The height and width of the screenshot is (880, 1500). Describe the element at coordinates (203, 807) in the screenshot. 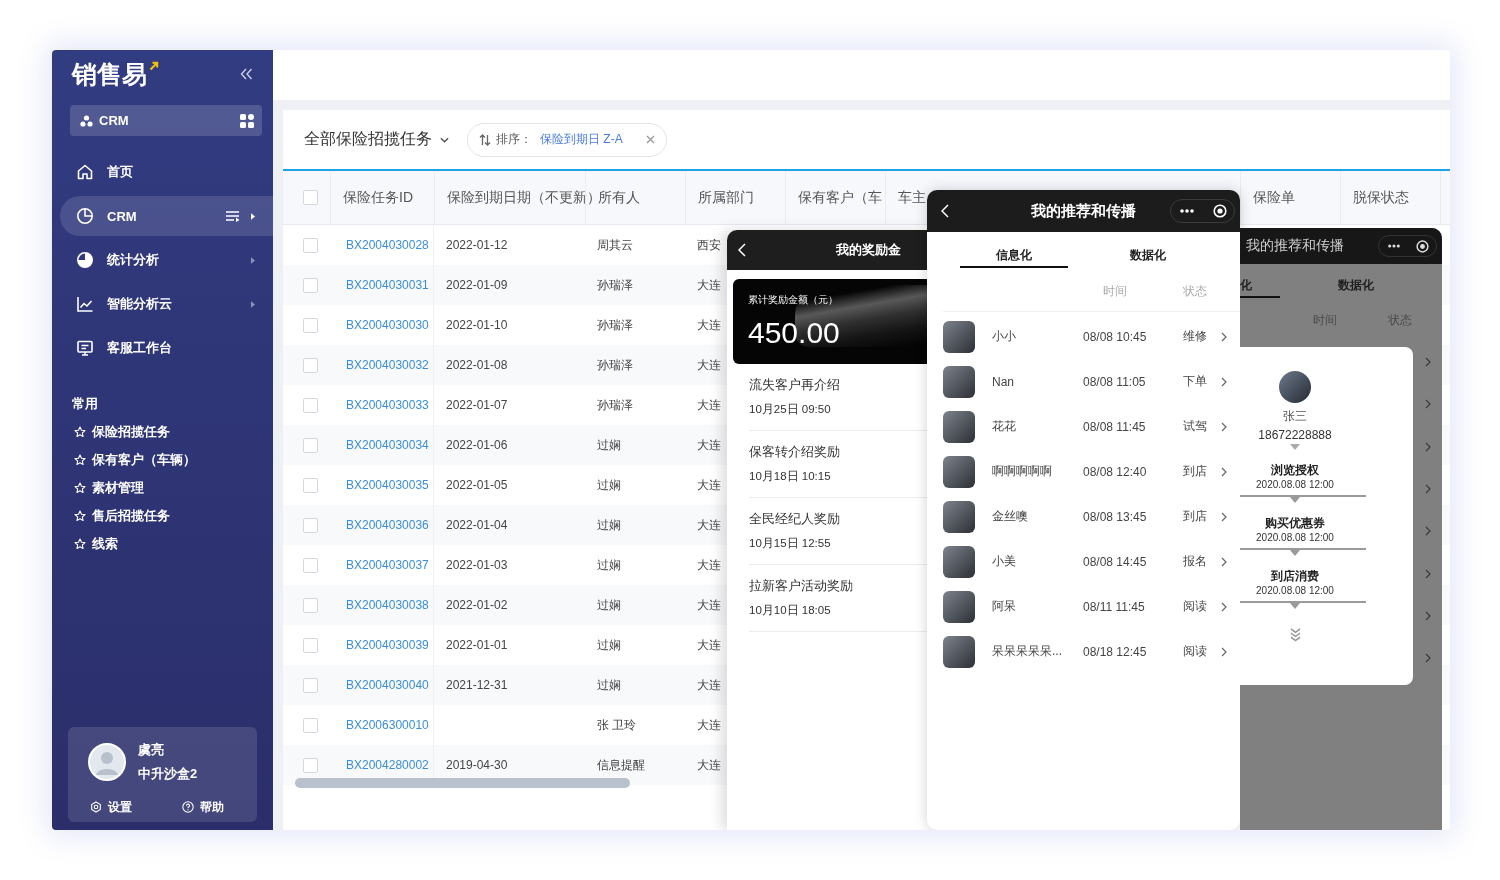

I see `help-link: 帮助` at that location.